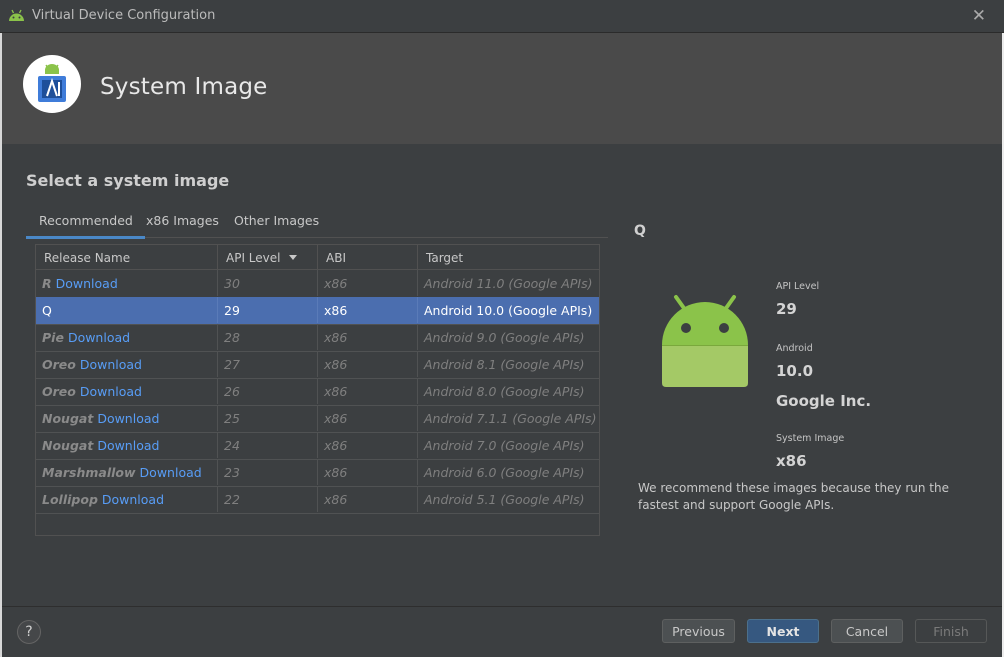  What do you see at coordinates (267, 472) in the screenshot?
I see `api-level-cell: 23` at bounding box center [267, 472].